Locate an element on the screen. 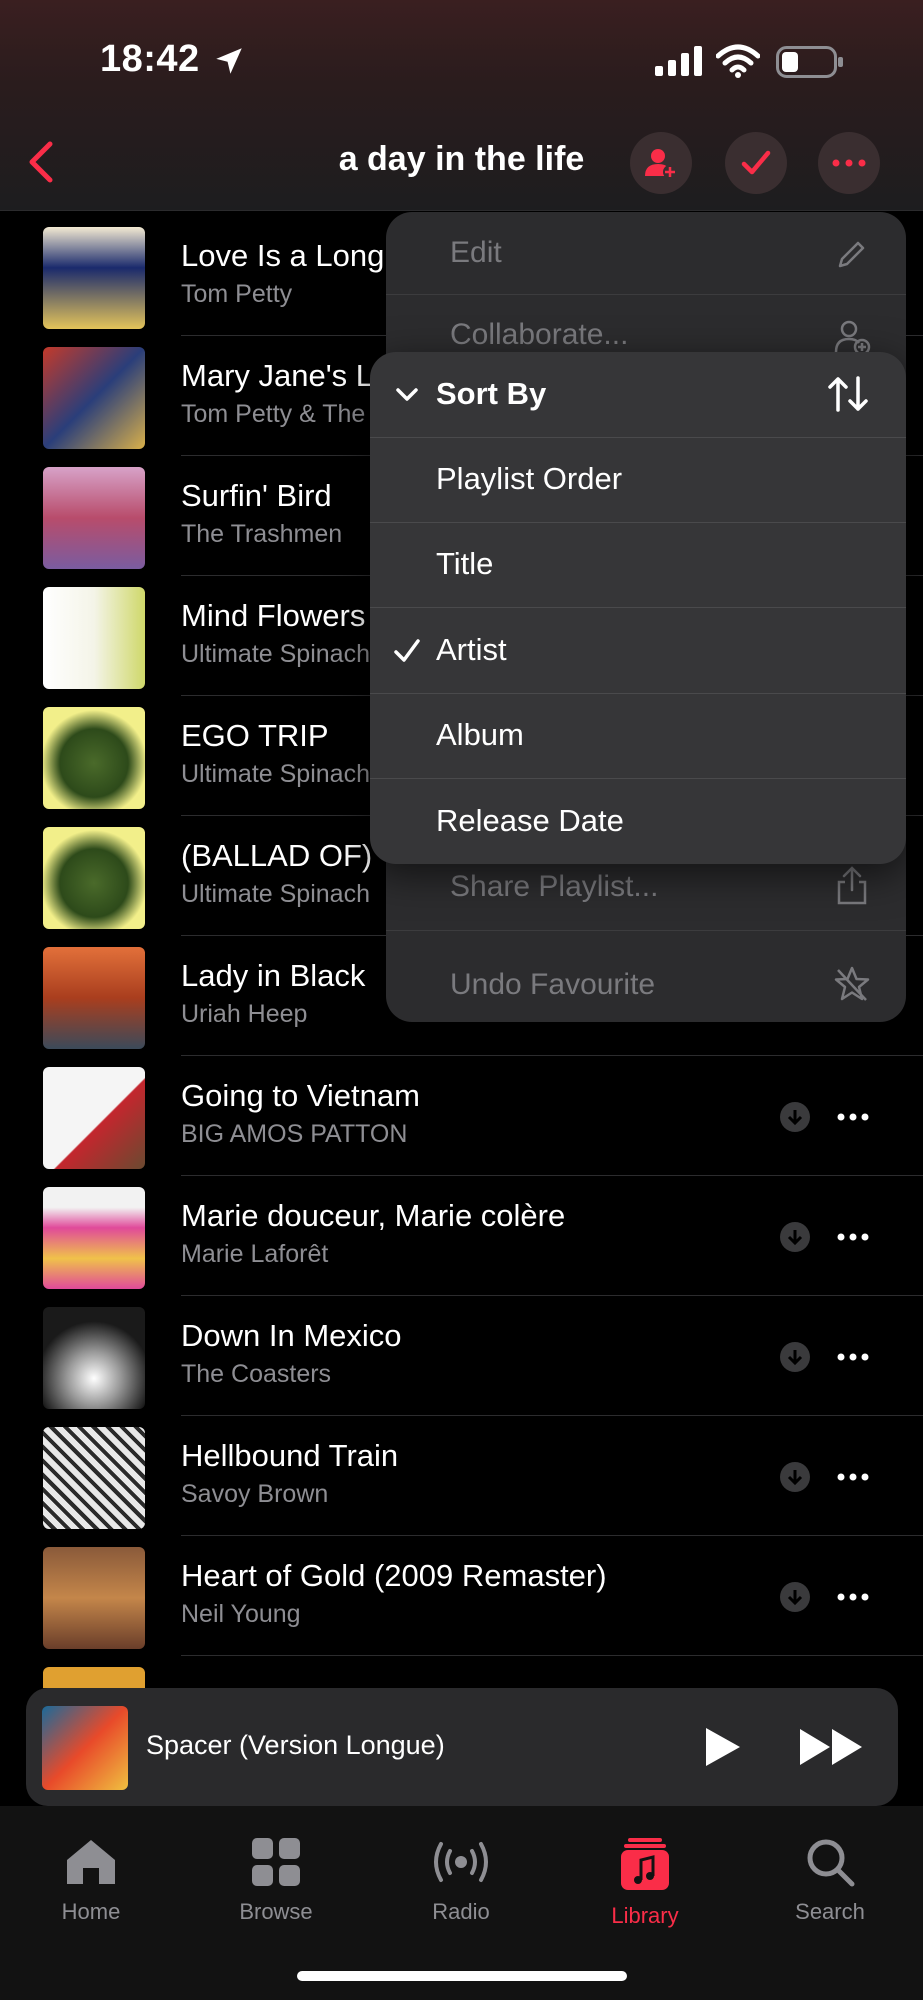 Image resolution: width=923 pixels, height=2000 pixels. sort-option-label: Artist is located at coordinates (471, 649).